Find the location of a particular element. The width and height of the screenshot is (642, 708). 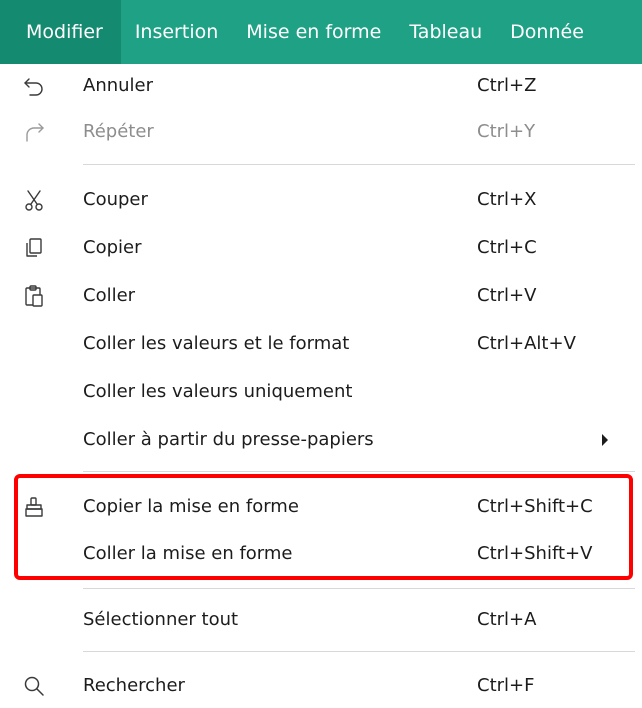

menu-item-couper: Couper Ctrl+X is located at coordinates (321, 200).